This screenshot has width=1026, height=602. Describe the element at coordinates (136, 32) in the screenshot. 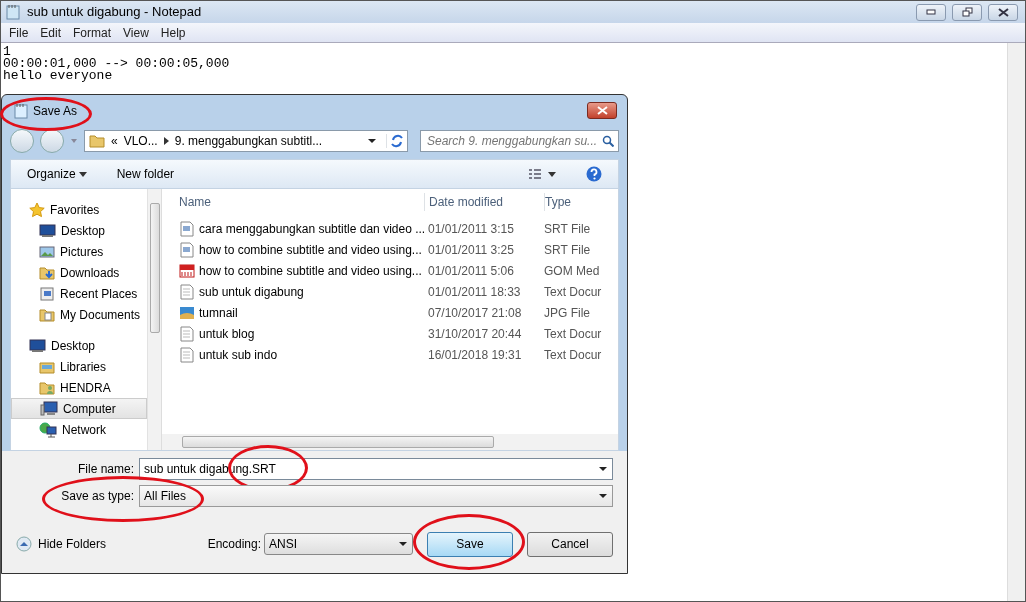

I see `menu-item: View` at that location.